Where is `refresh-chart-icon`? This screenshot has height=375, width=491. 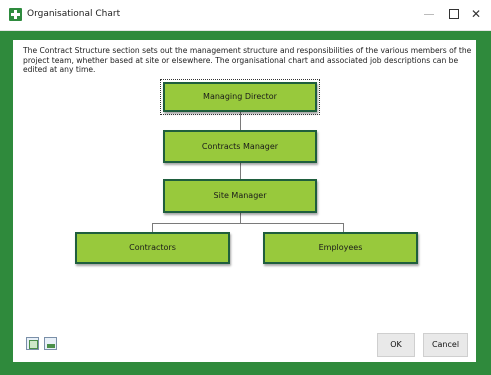 refresh-chart-icon is located at coordinates (32, 343).